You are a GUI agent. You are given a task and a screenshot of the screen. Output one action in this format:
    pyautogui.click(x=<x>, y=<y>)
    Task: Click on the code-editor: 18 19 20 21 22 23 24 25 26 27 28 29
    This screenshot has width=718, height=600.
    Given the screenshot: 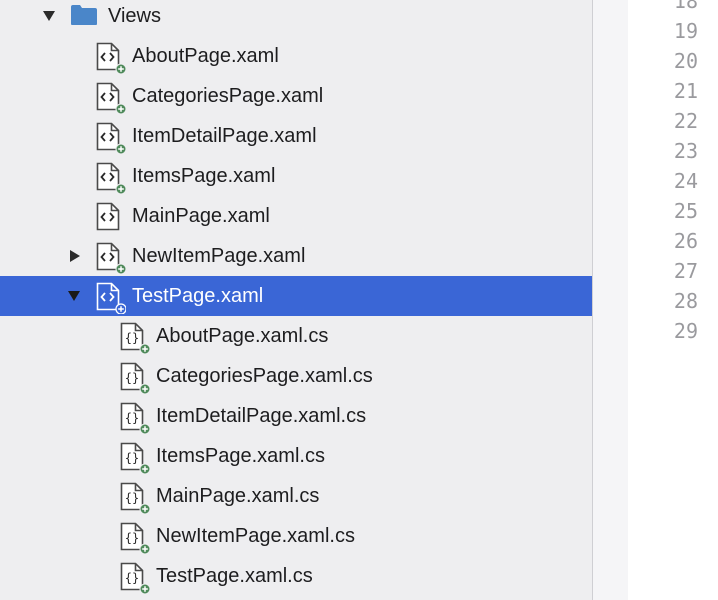 What is the action you would take?
    pyautogui.click(x=673, y=300)
    